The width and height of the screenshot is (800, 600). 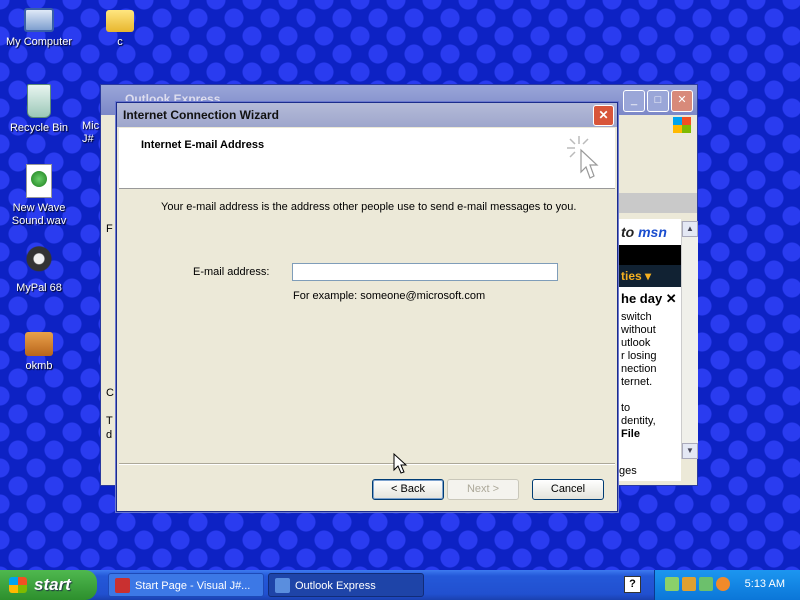 I want to click on msn-day-heading: he day ✕, so click(x=649, y=298).